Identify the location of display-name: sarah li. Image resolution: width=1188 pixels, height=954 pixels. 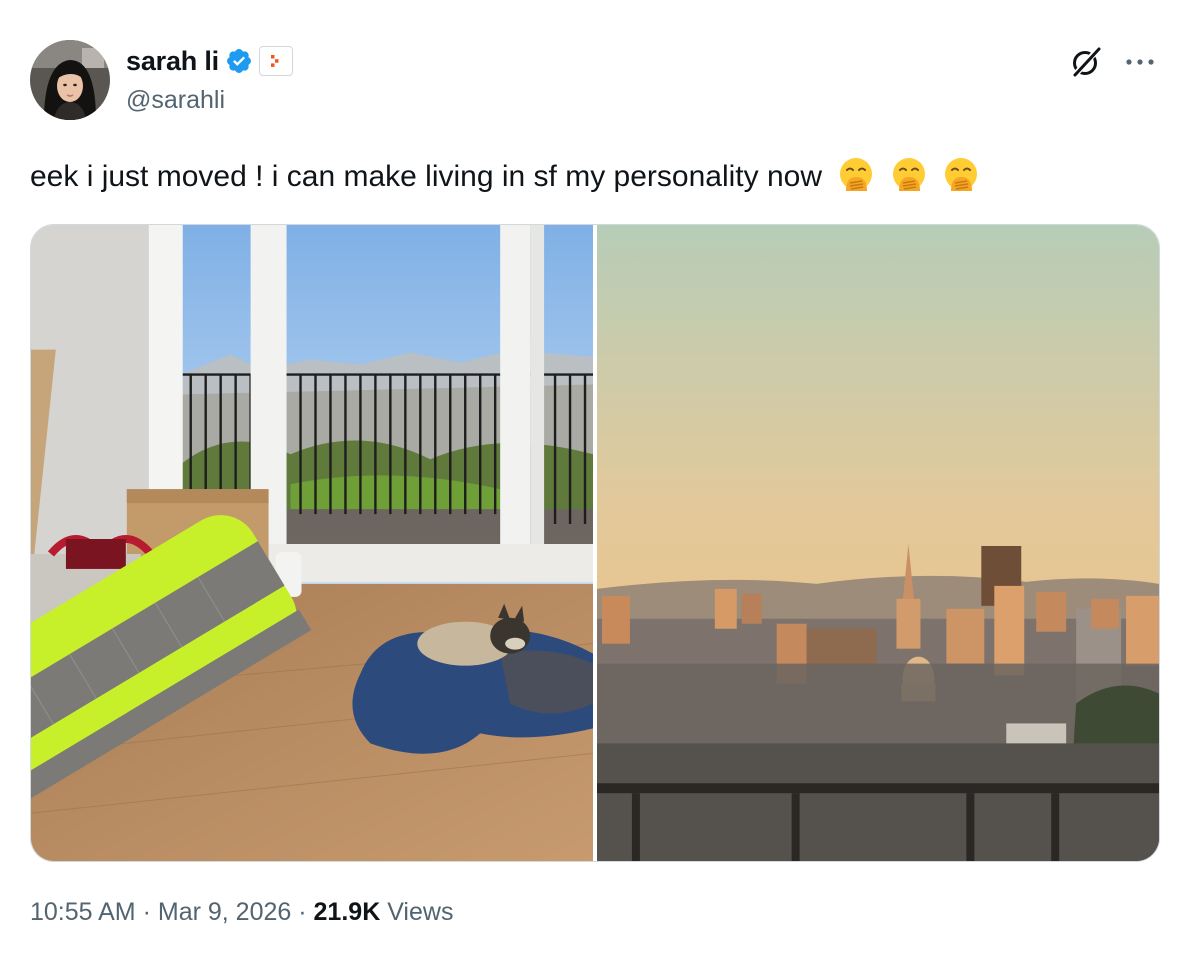
(172, 61).